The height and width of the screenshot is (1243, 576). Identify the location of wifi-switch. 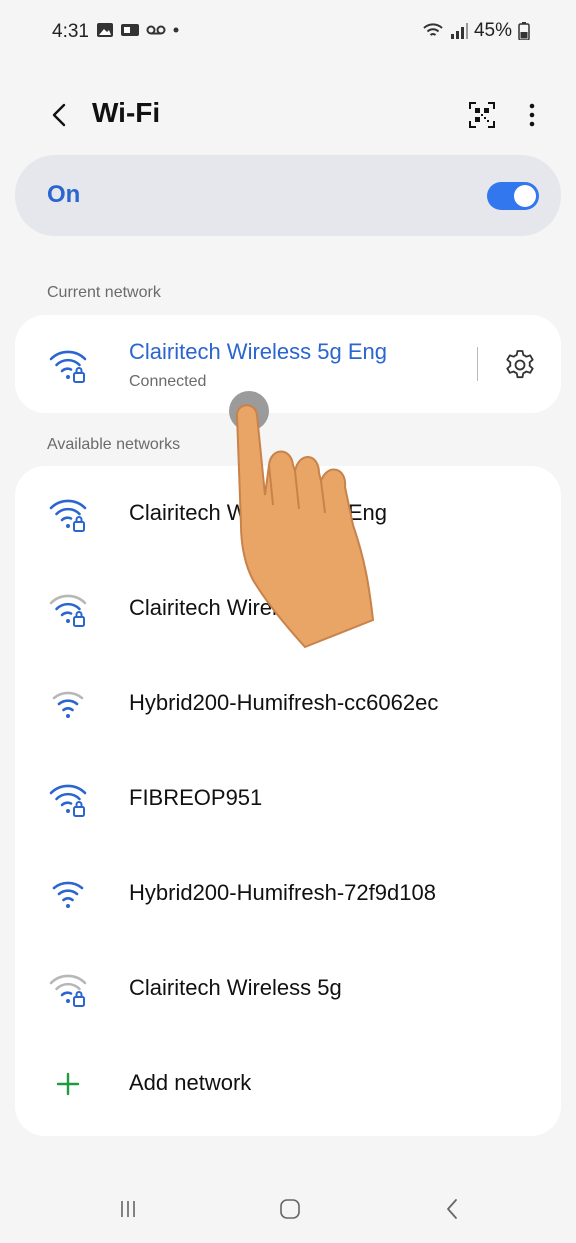
(513, 196).